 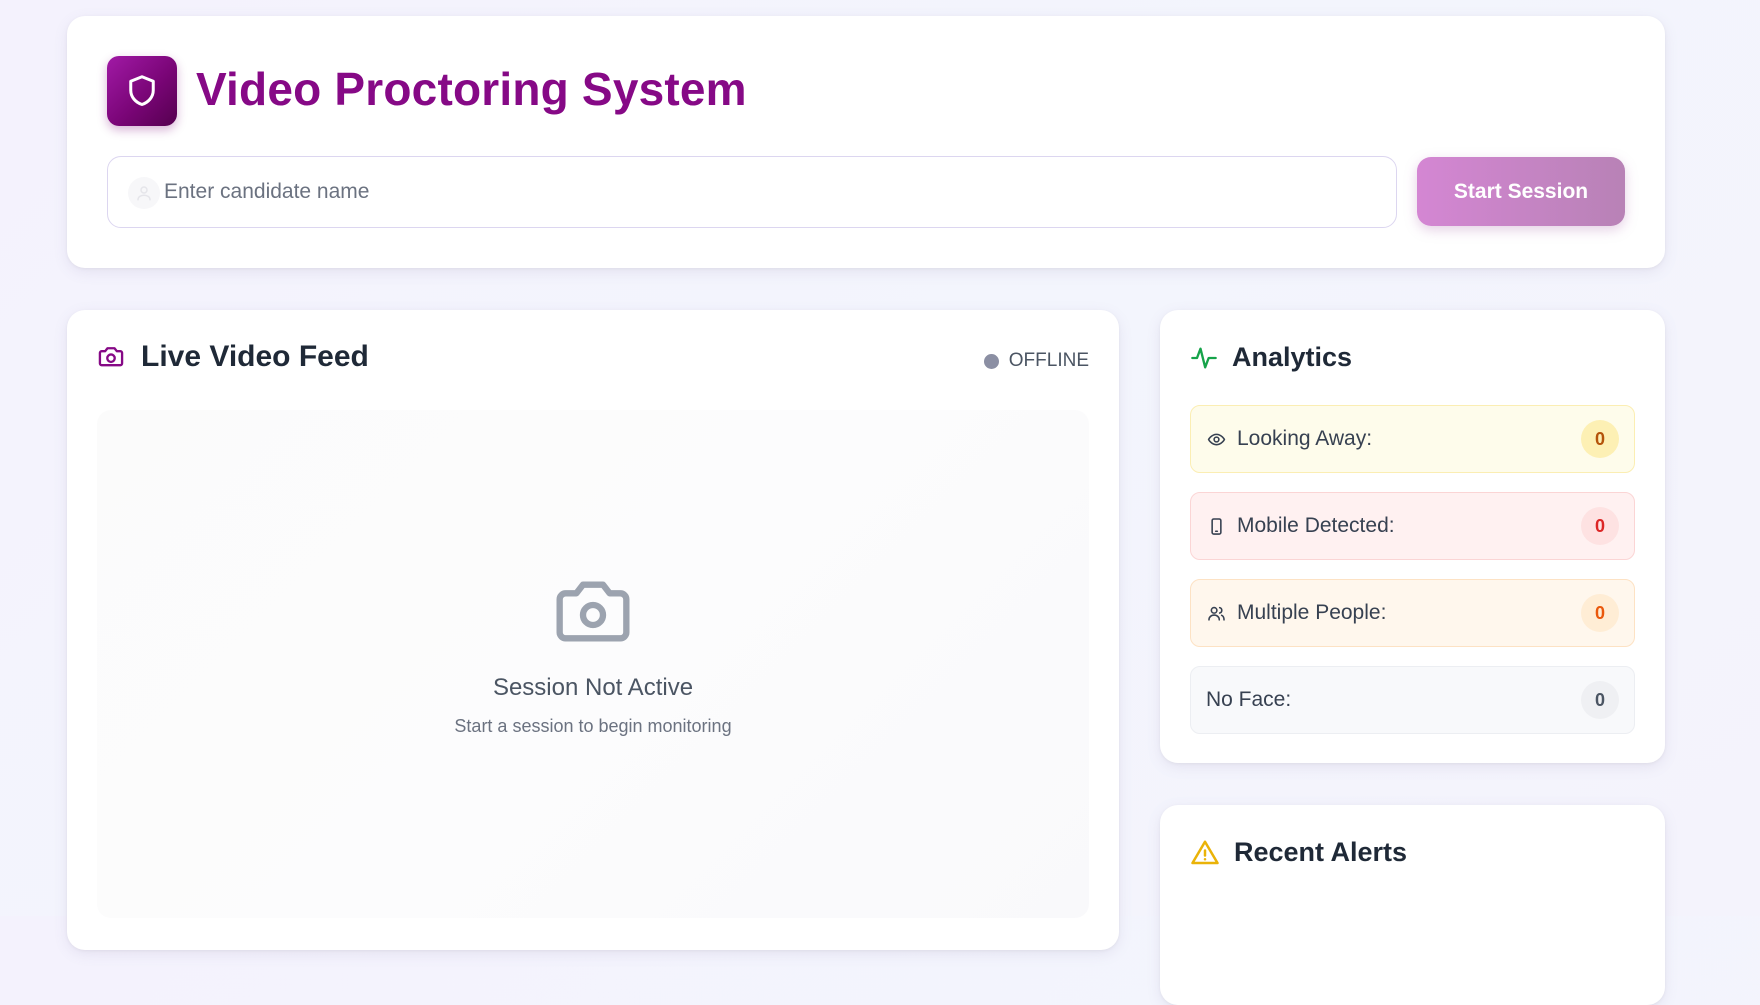 I want to click on metric-no-face: No Face: 0, so click(x=1412, y=700).